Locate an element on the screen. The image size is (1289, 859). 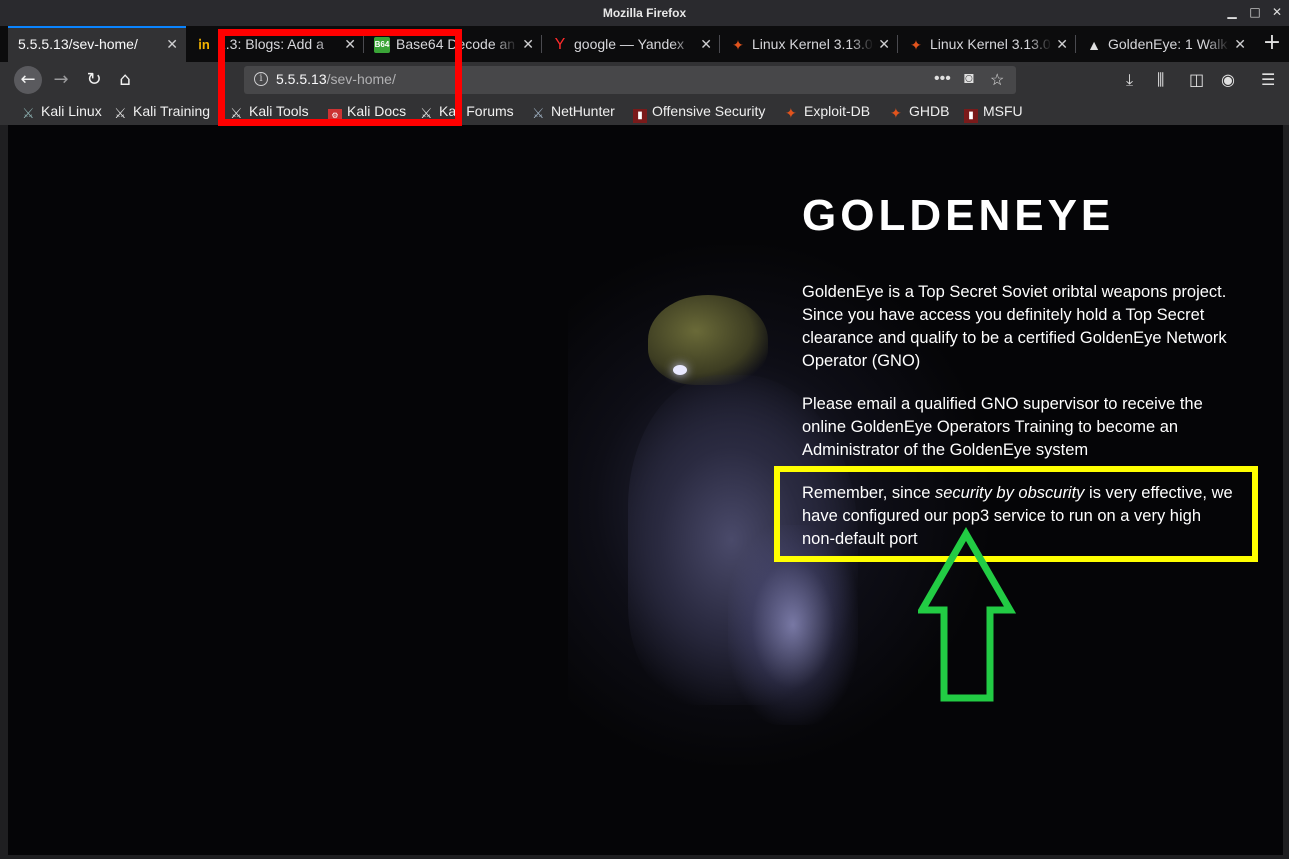
kali-docs-icon: ⚙ is located at coordinates (335, 116).